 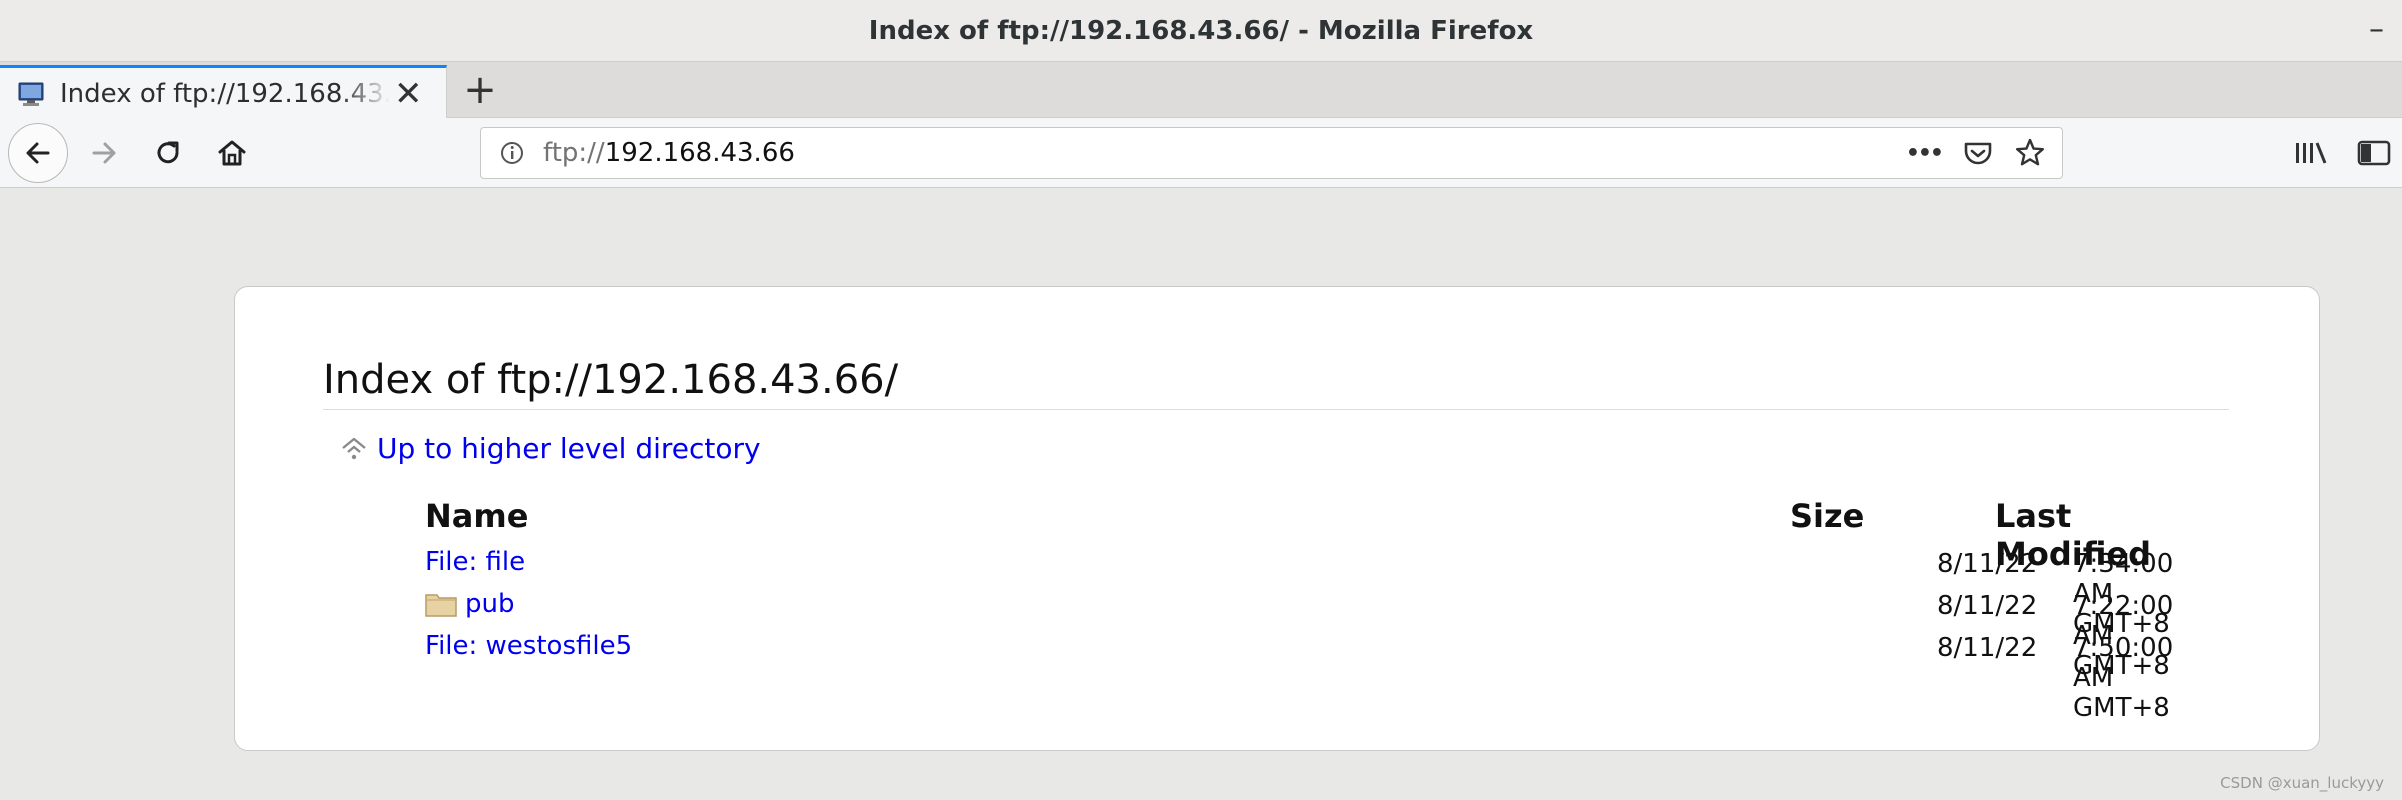 I want to click on folder-link: pub, so click(x=470, y=604).